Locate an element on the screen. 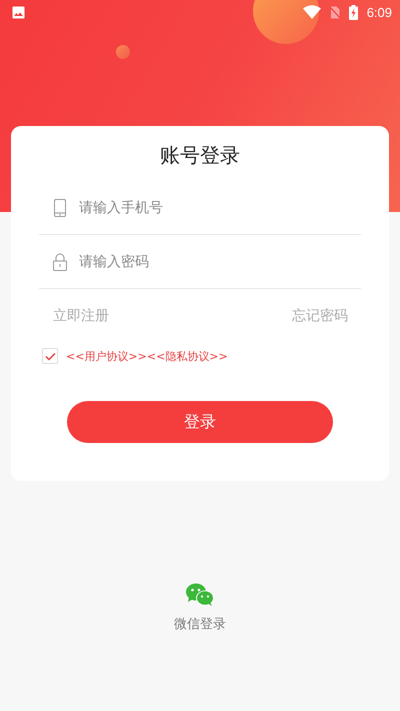  input-field: 请输入手机号 is located at coordinates (220, 208).